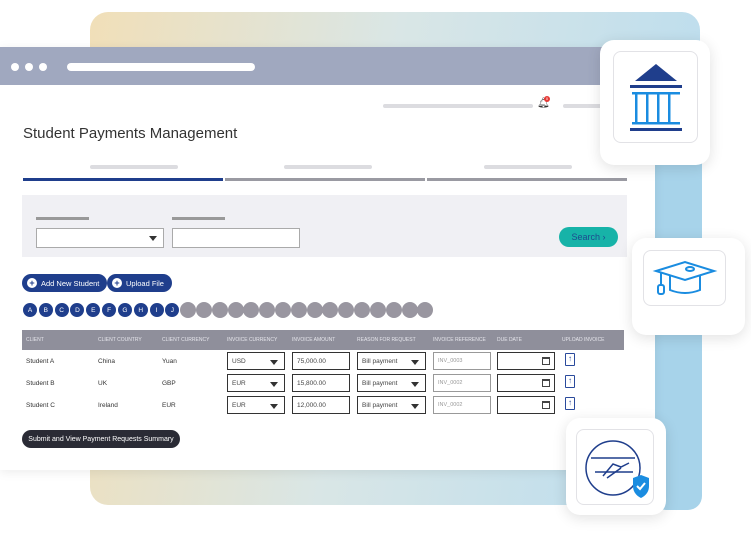 The height and width of the screenshot is (537, 751). I want to click on invoice-amount-input: 12,000.00, so click(321, 405).